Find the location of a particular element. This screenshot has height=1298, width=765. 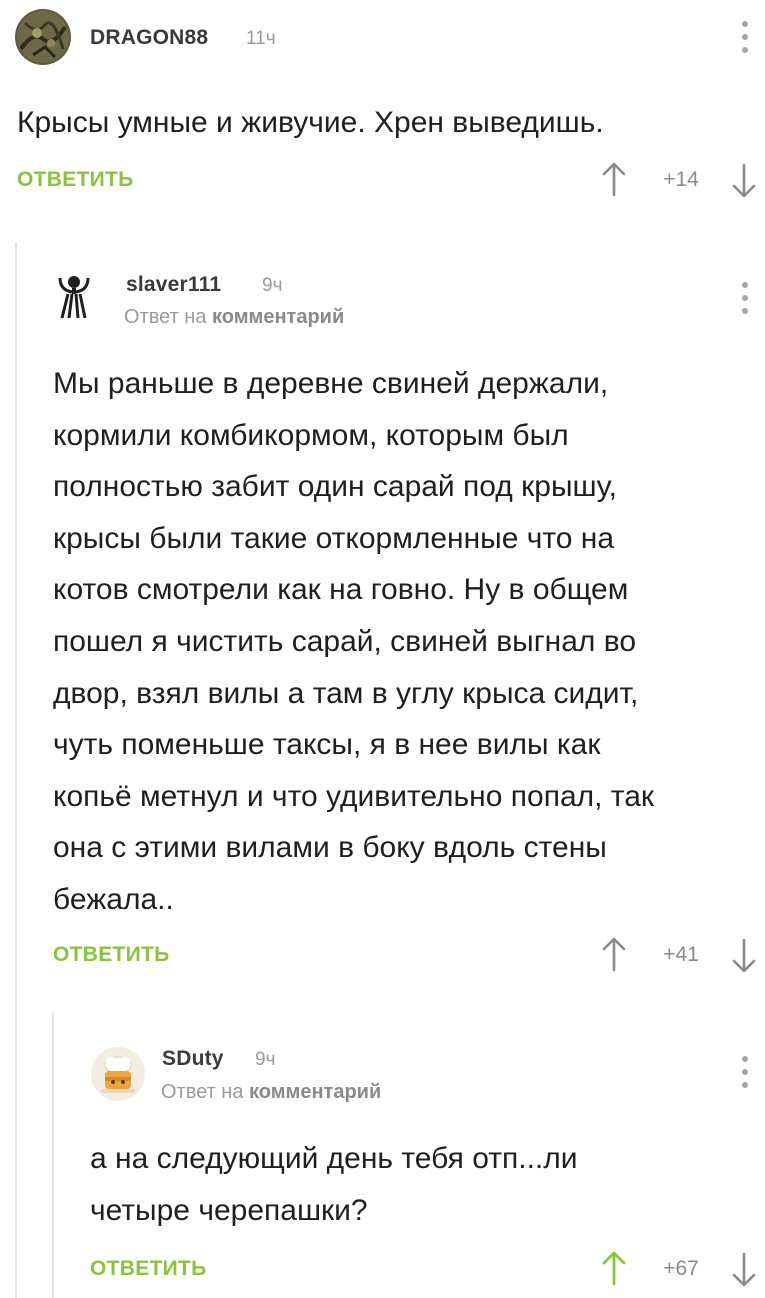

rating: +14 is located at coordinates (681, 179).